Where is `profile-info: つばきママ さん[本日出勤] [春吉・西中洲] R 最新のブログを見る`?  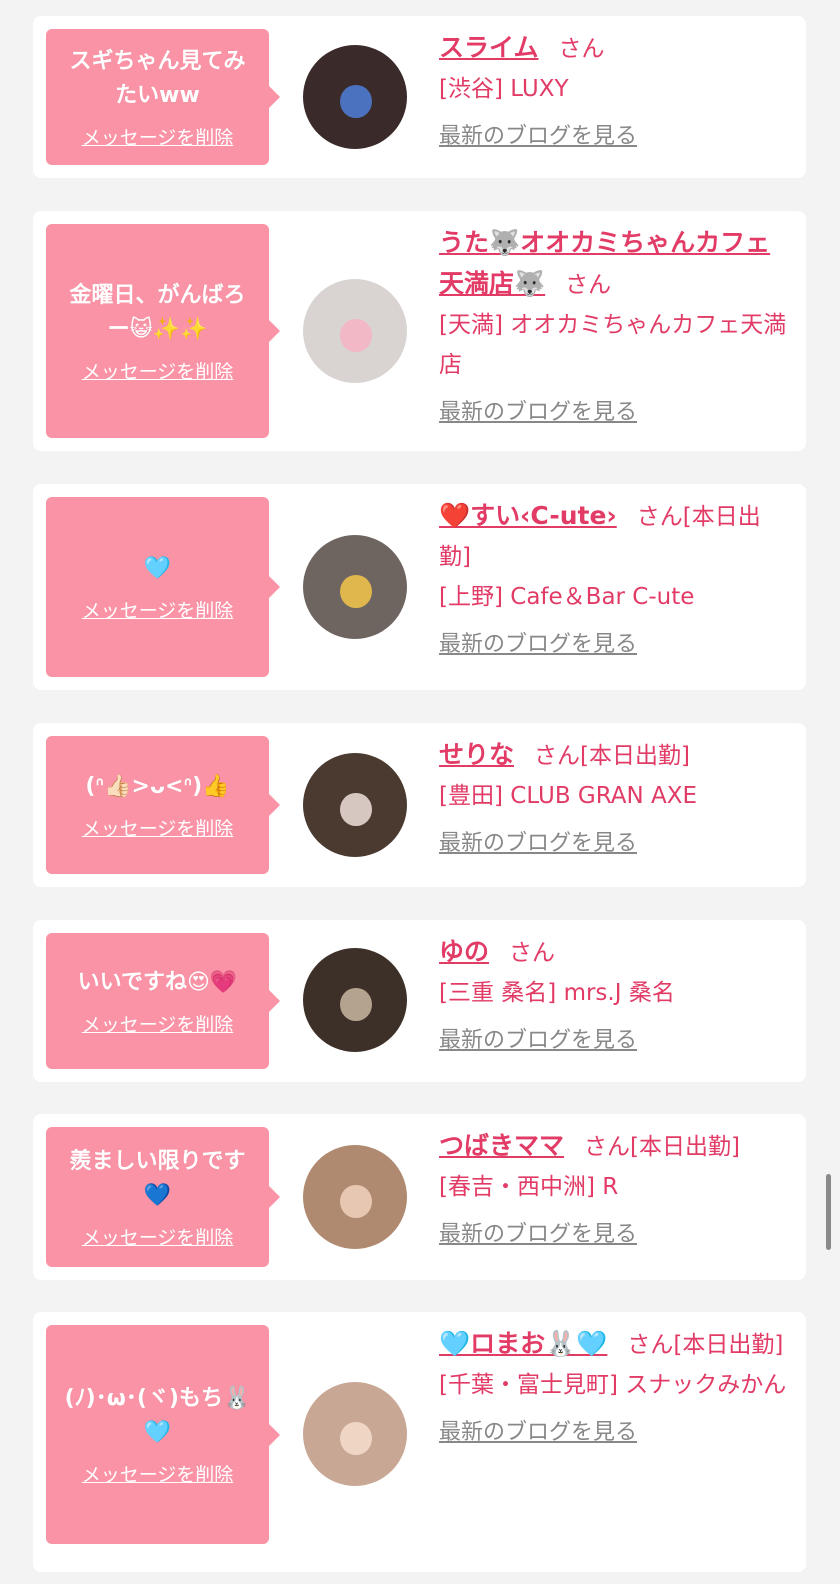
profile-info: つばきママ さん[本日出勤] [春吉・西中洲] R 最新のブログを見る is located at coordinates (615, 1190).